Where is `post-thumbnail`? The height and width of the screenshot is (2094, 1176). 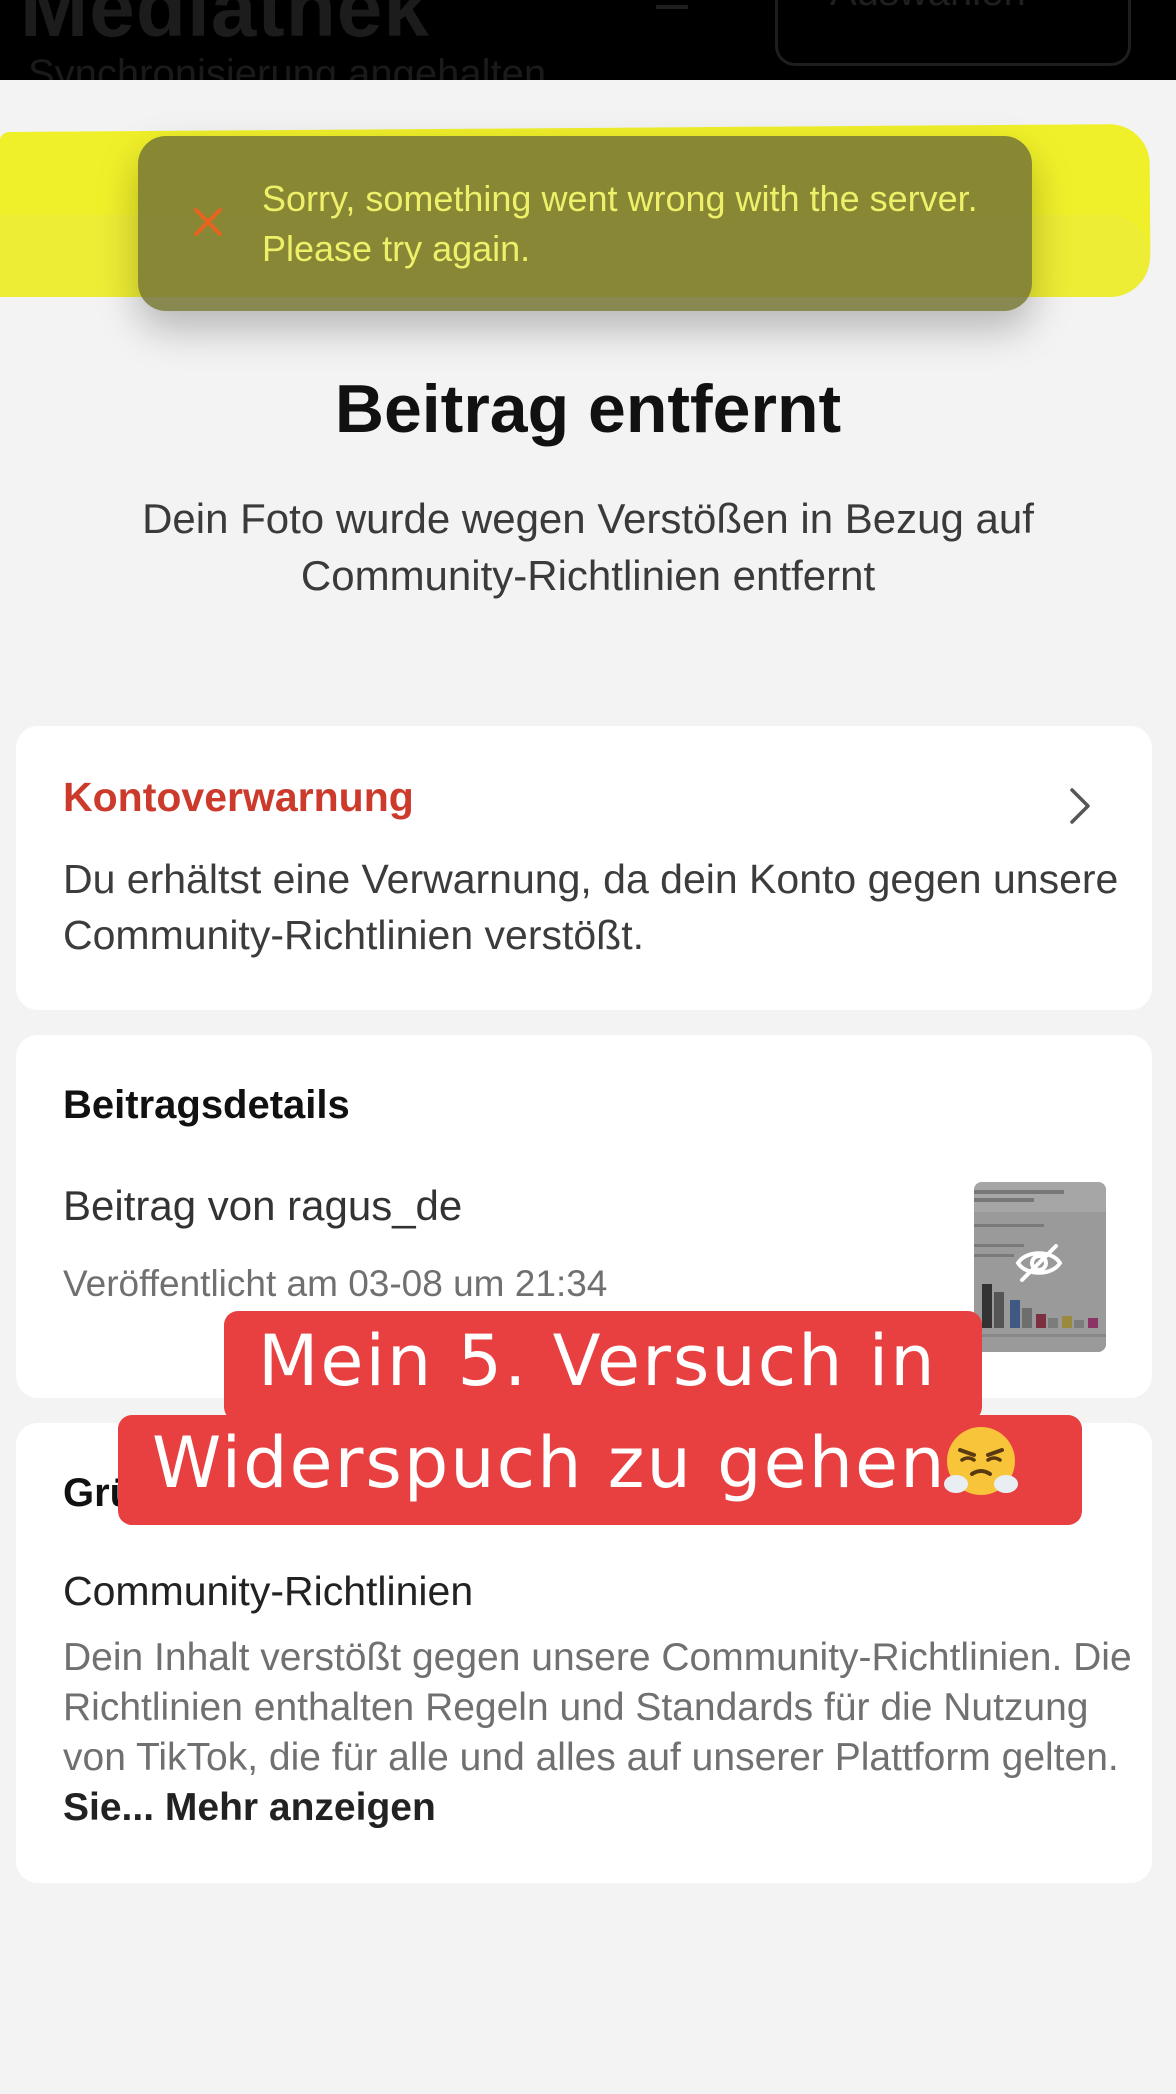
post-thumbnail is located at coordinates (1040, 1267).